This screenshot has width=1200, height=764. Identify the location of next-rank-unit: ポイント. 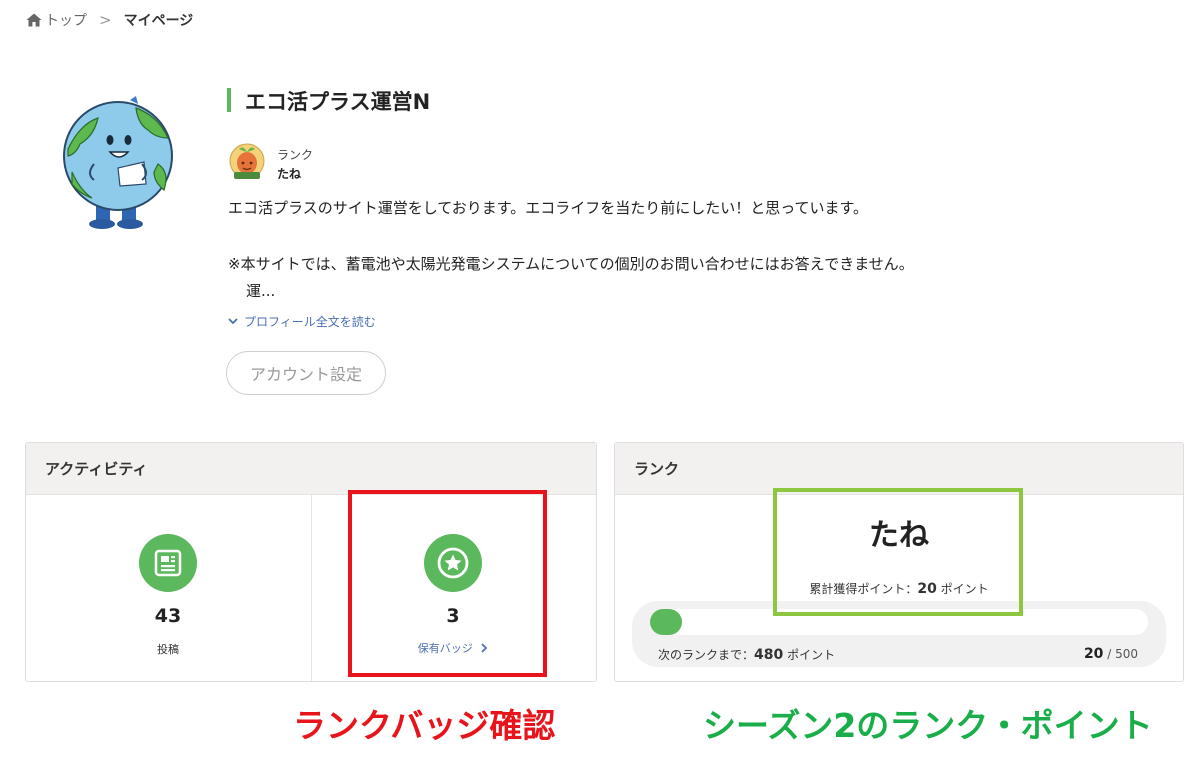
(811, 655).